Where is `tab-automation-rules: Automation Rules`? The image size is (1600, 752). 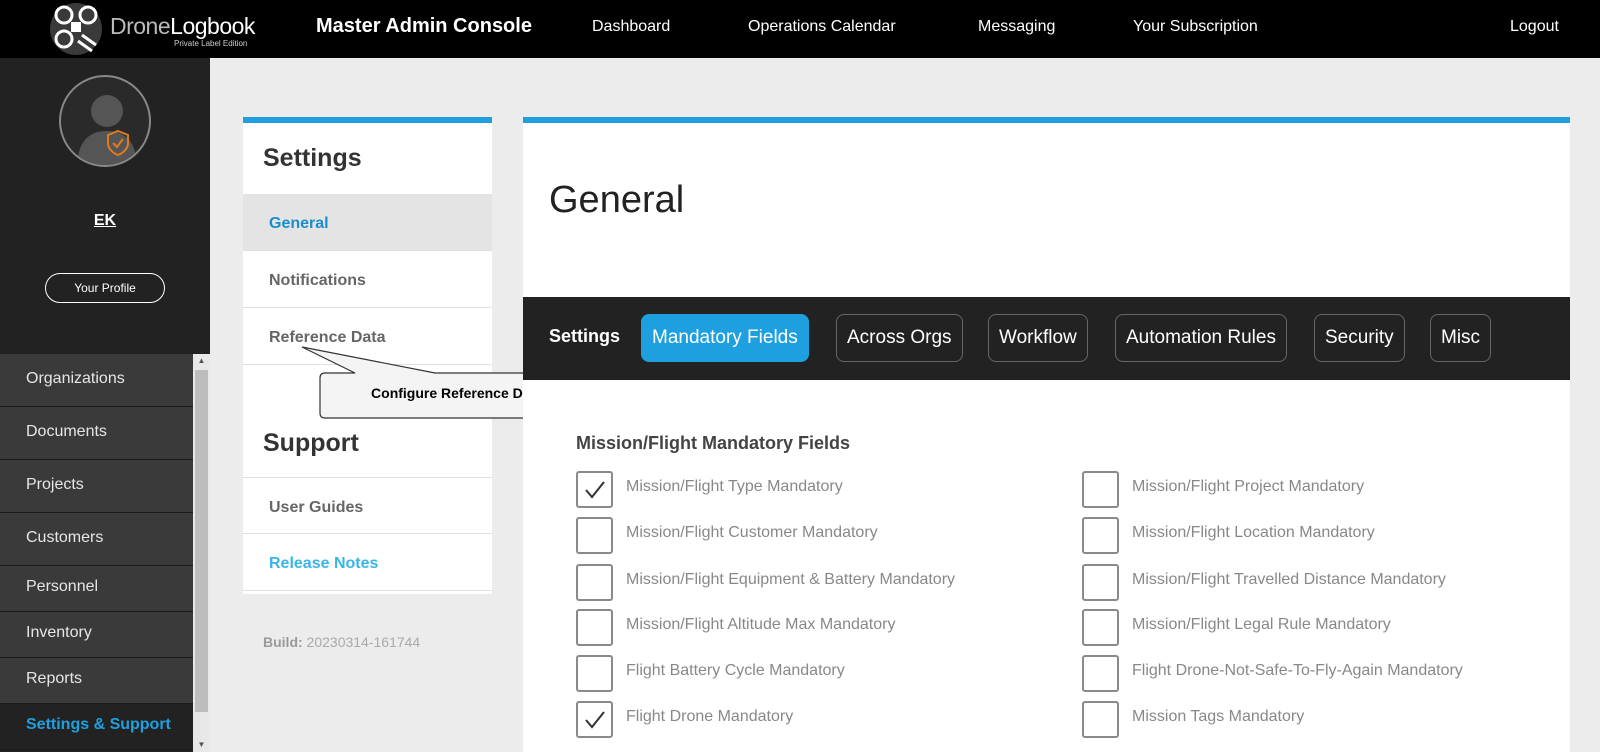
tab-automation-rules: Automation Rules is located at coordinates (1201, 338).